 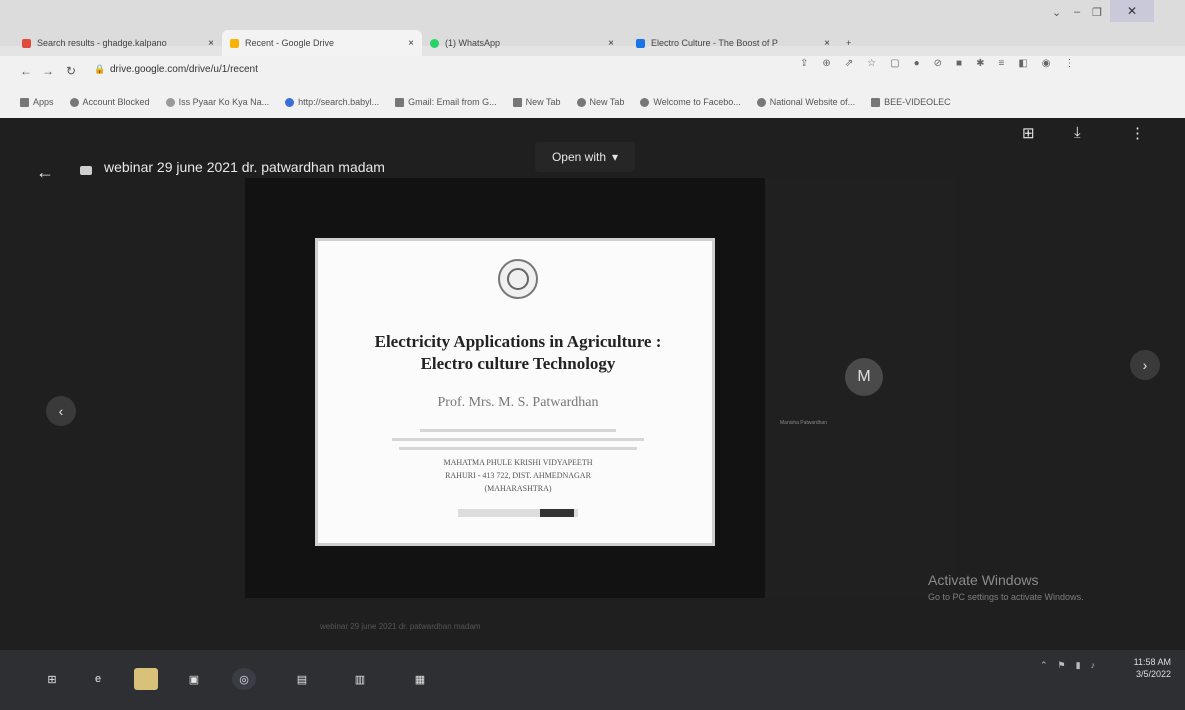 What do you see at coordinates (1028, 133) in the screenshot?
I see `add-to-drive-icon: ⊞` at bounding box center [1028, 133].